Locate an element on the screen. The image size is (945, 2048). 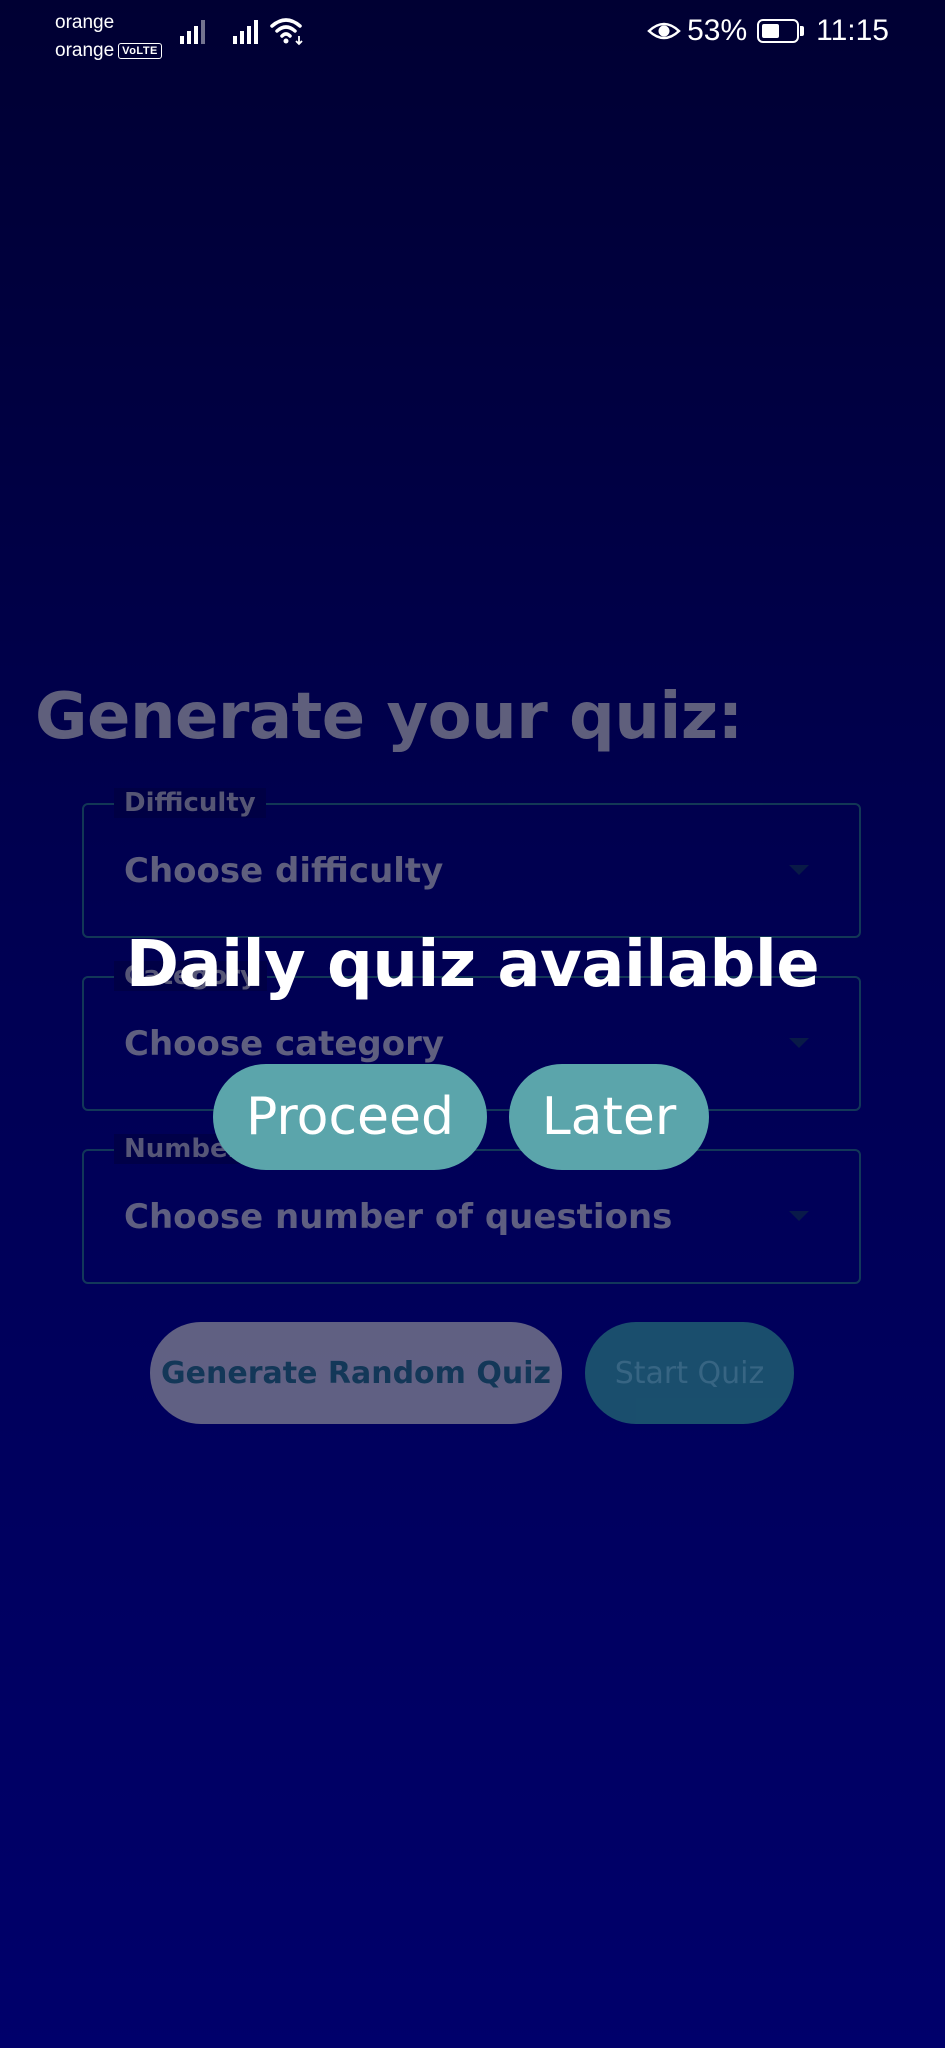
difficulty-dropdown: Difficulty Choose difficulty is located at coordinates (471, 863).